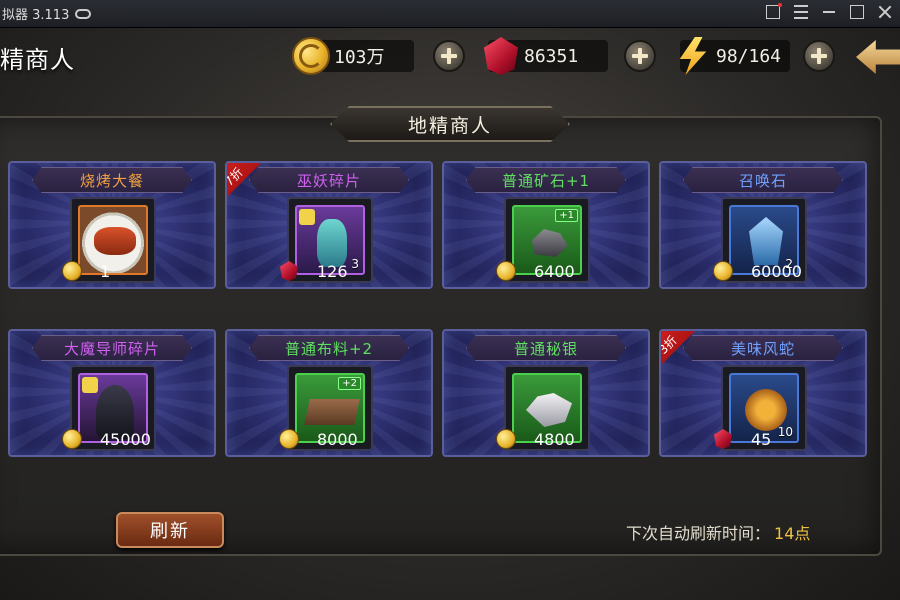 The height and width of the screenshot is (600, 900). I want to click on item-price: 45000, so click(106, 439).